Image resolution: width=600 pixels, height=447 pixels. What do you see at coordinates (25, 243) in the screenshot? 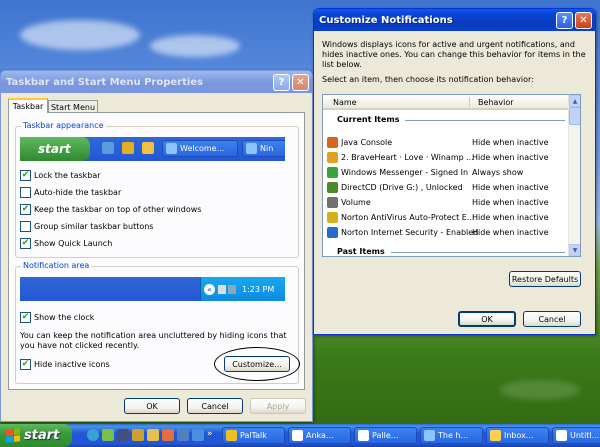
I see `checkbox-quick-launch: ✔` at bounding box center [25, 243].